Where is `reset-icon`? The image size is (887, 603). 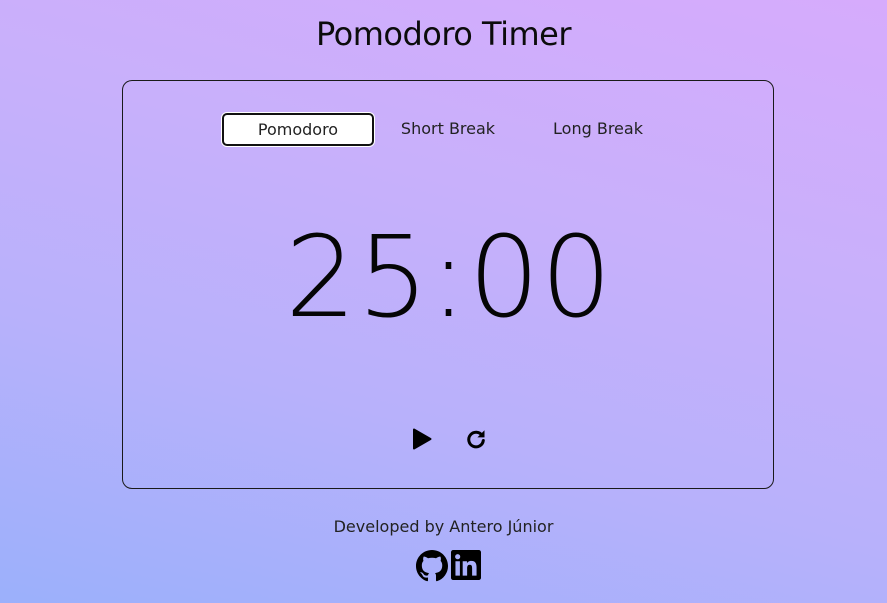 reset-icon is located at coordinates (476, 439).